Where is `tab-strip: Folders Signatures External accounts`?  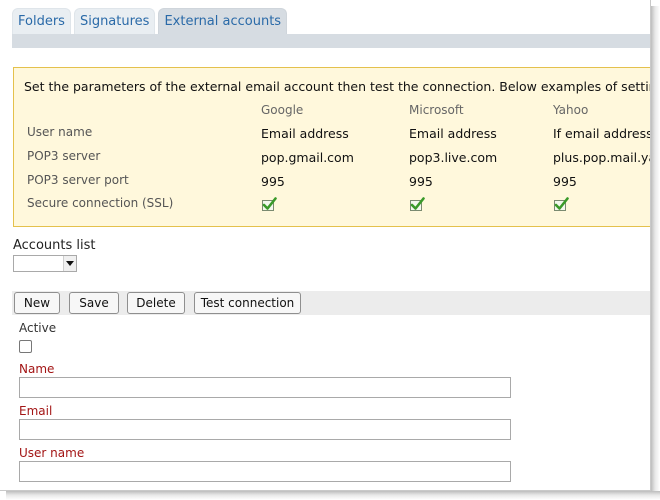
tab-strip: Folders Signatures External accounts is located at coordinates (150, 21).